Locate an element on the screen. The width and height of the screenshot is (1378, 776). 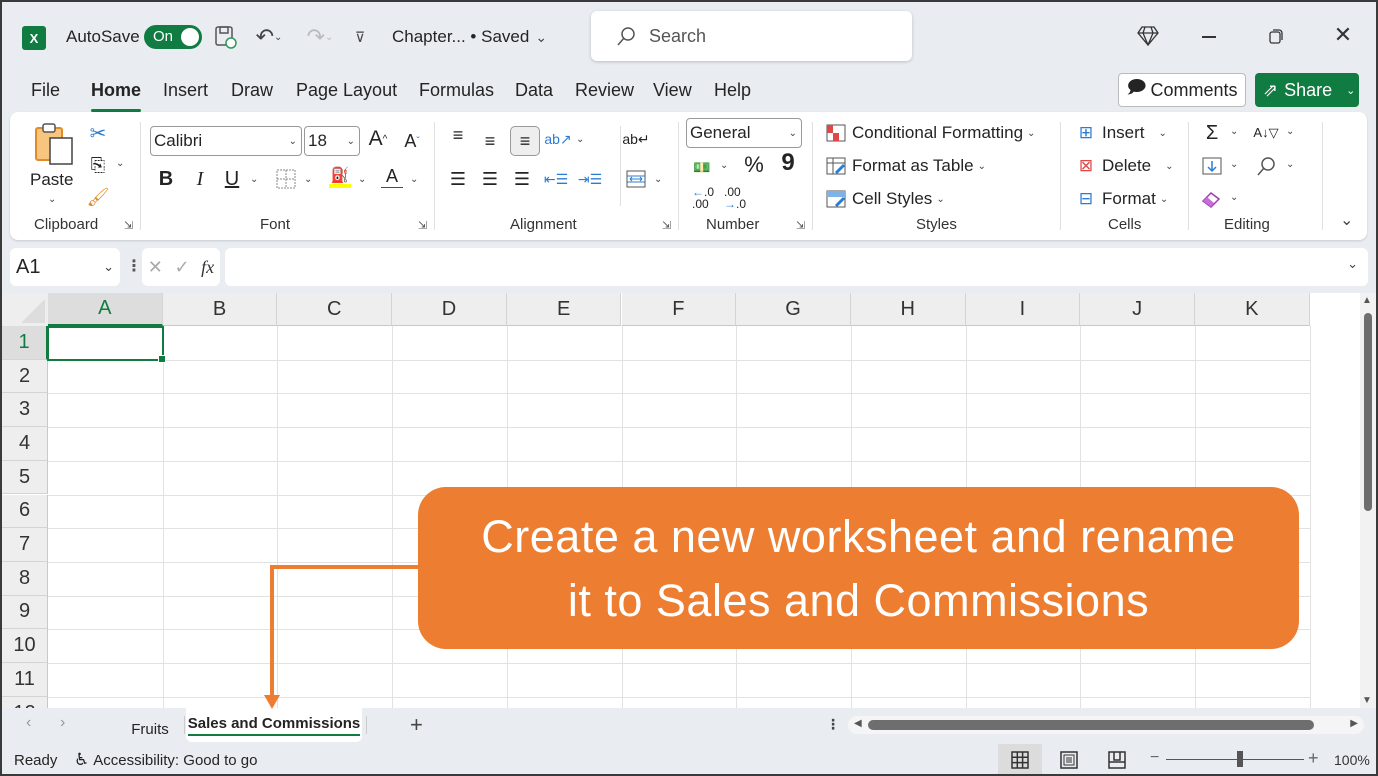
tab-page-layout: Page Layout is located at coordinates (346, 94).